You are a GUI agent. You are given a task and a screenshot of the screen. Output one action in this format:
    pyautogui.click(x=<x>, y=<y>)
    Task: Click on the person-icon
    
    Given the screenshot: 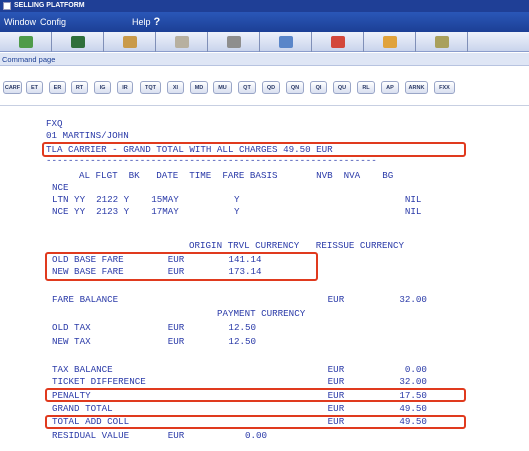 What is the action you would take?
    pyautogui.click(x=337, y=42)
    